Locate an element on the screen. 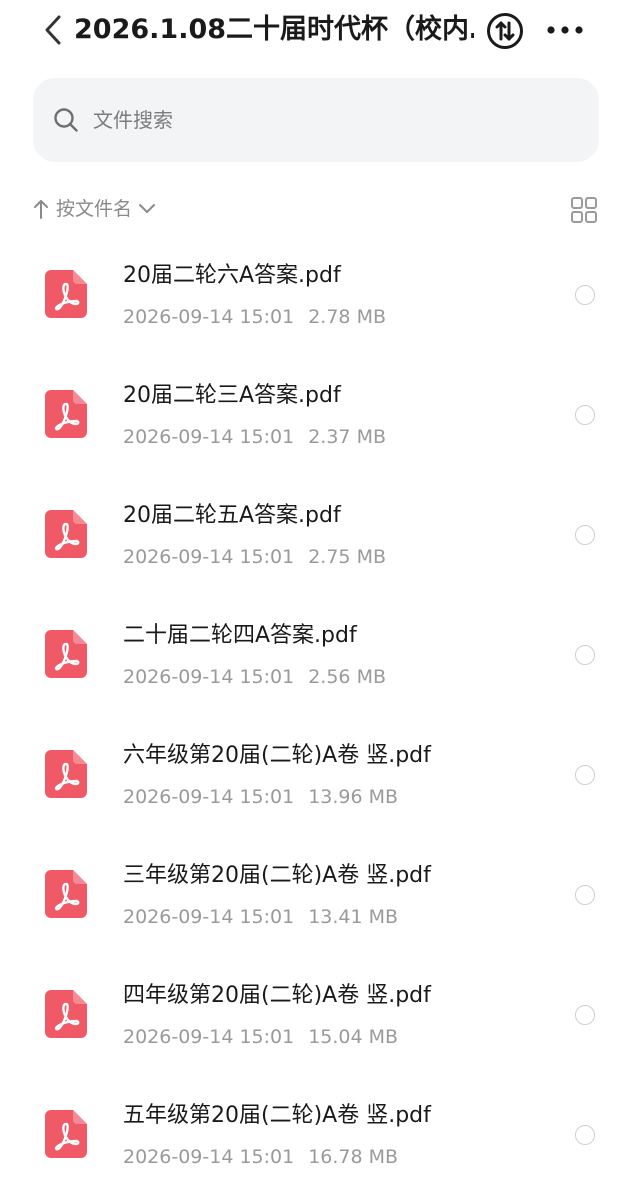 The height and width of the screenshot is (1200, 632). file-meta: 2026-09-14 15:01 2.78 MB is located at coordinates (254, 317).